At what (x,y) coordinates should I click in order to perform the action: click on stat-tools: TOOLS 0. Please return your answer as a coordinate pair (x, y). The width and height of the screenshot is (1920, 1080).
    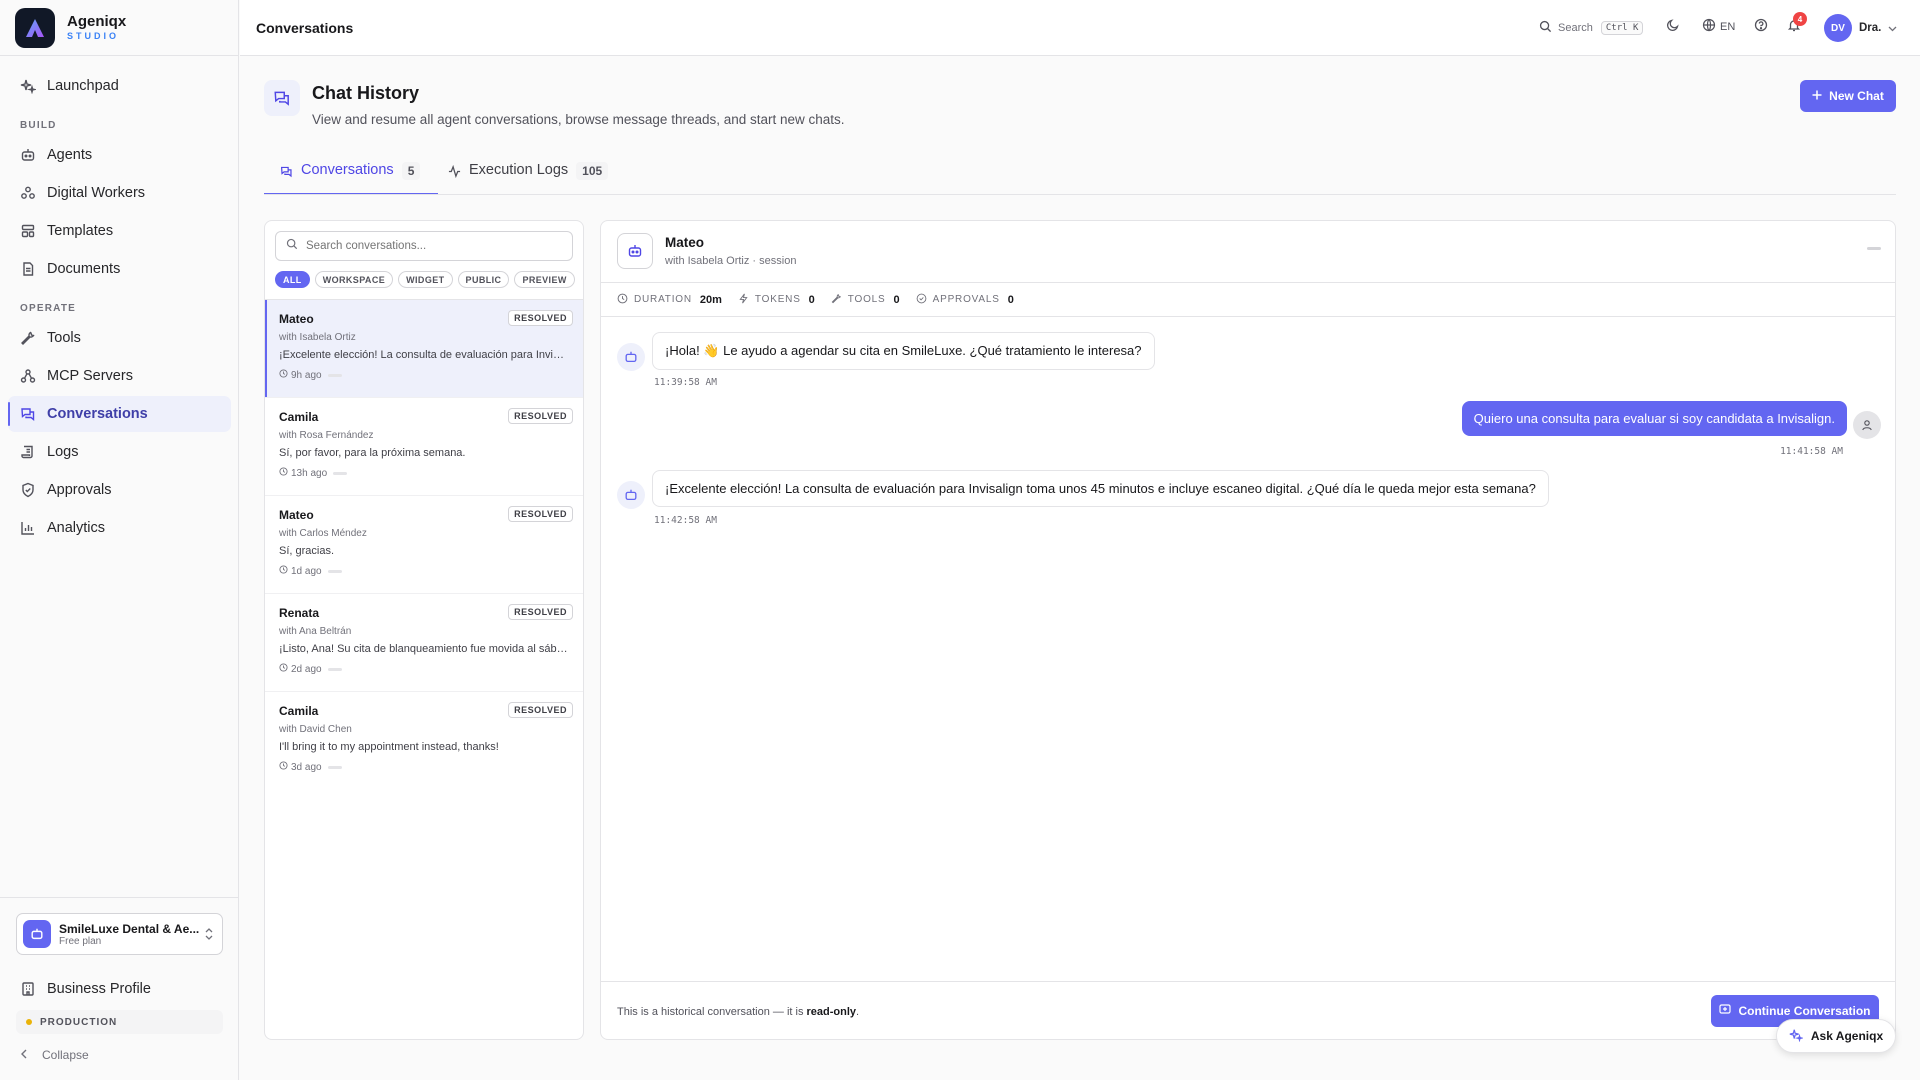
    Looking at the image, I should click on (865, 300).